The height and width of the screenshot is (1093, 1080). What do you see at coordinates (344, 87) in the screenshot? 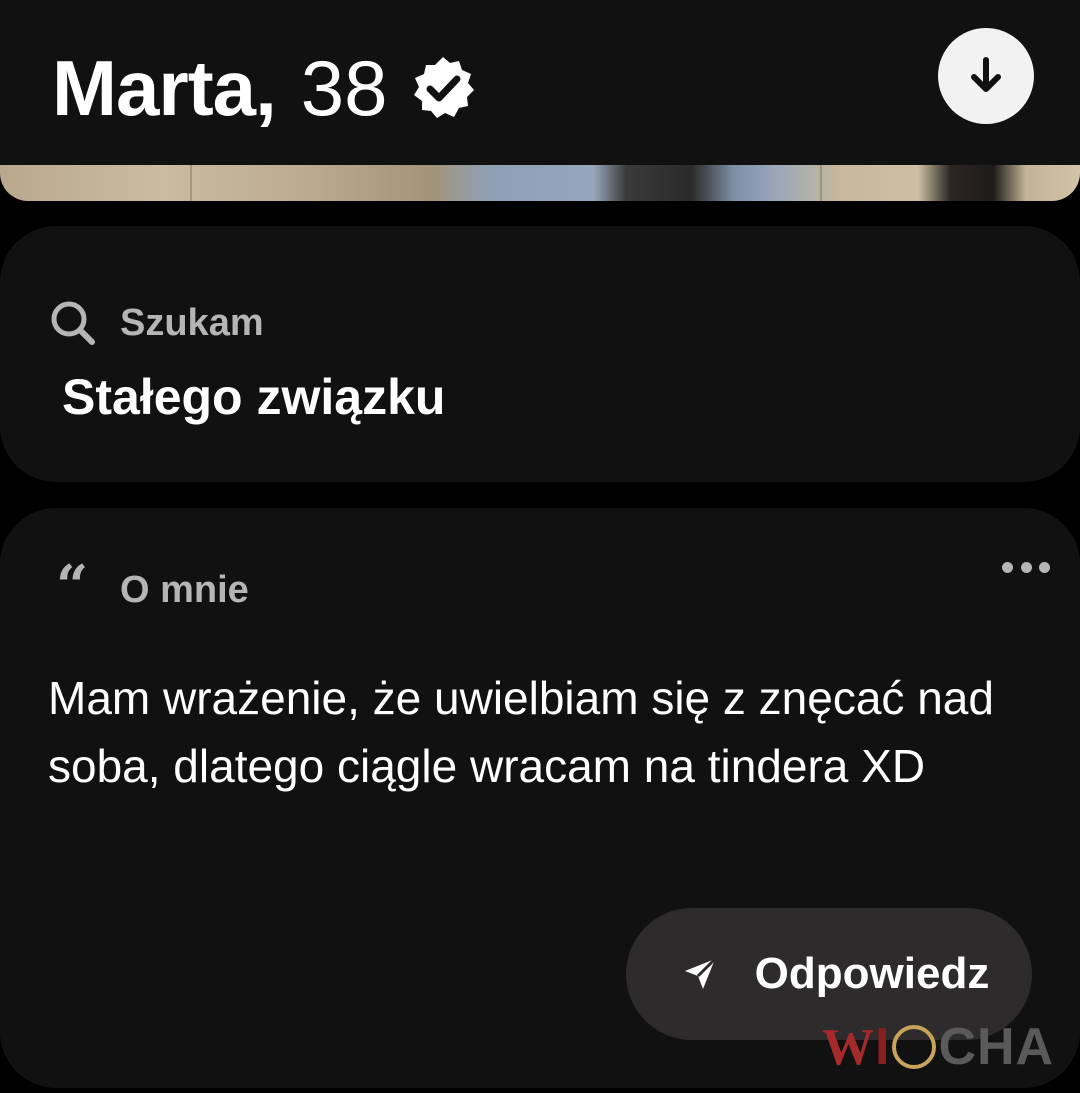
I see `profile-age: 38` at bounding box center [344, 87].